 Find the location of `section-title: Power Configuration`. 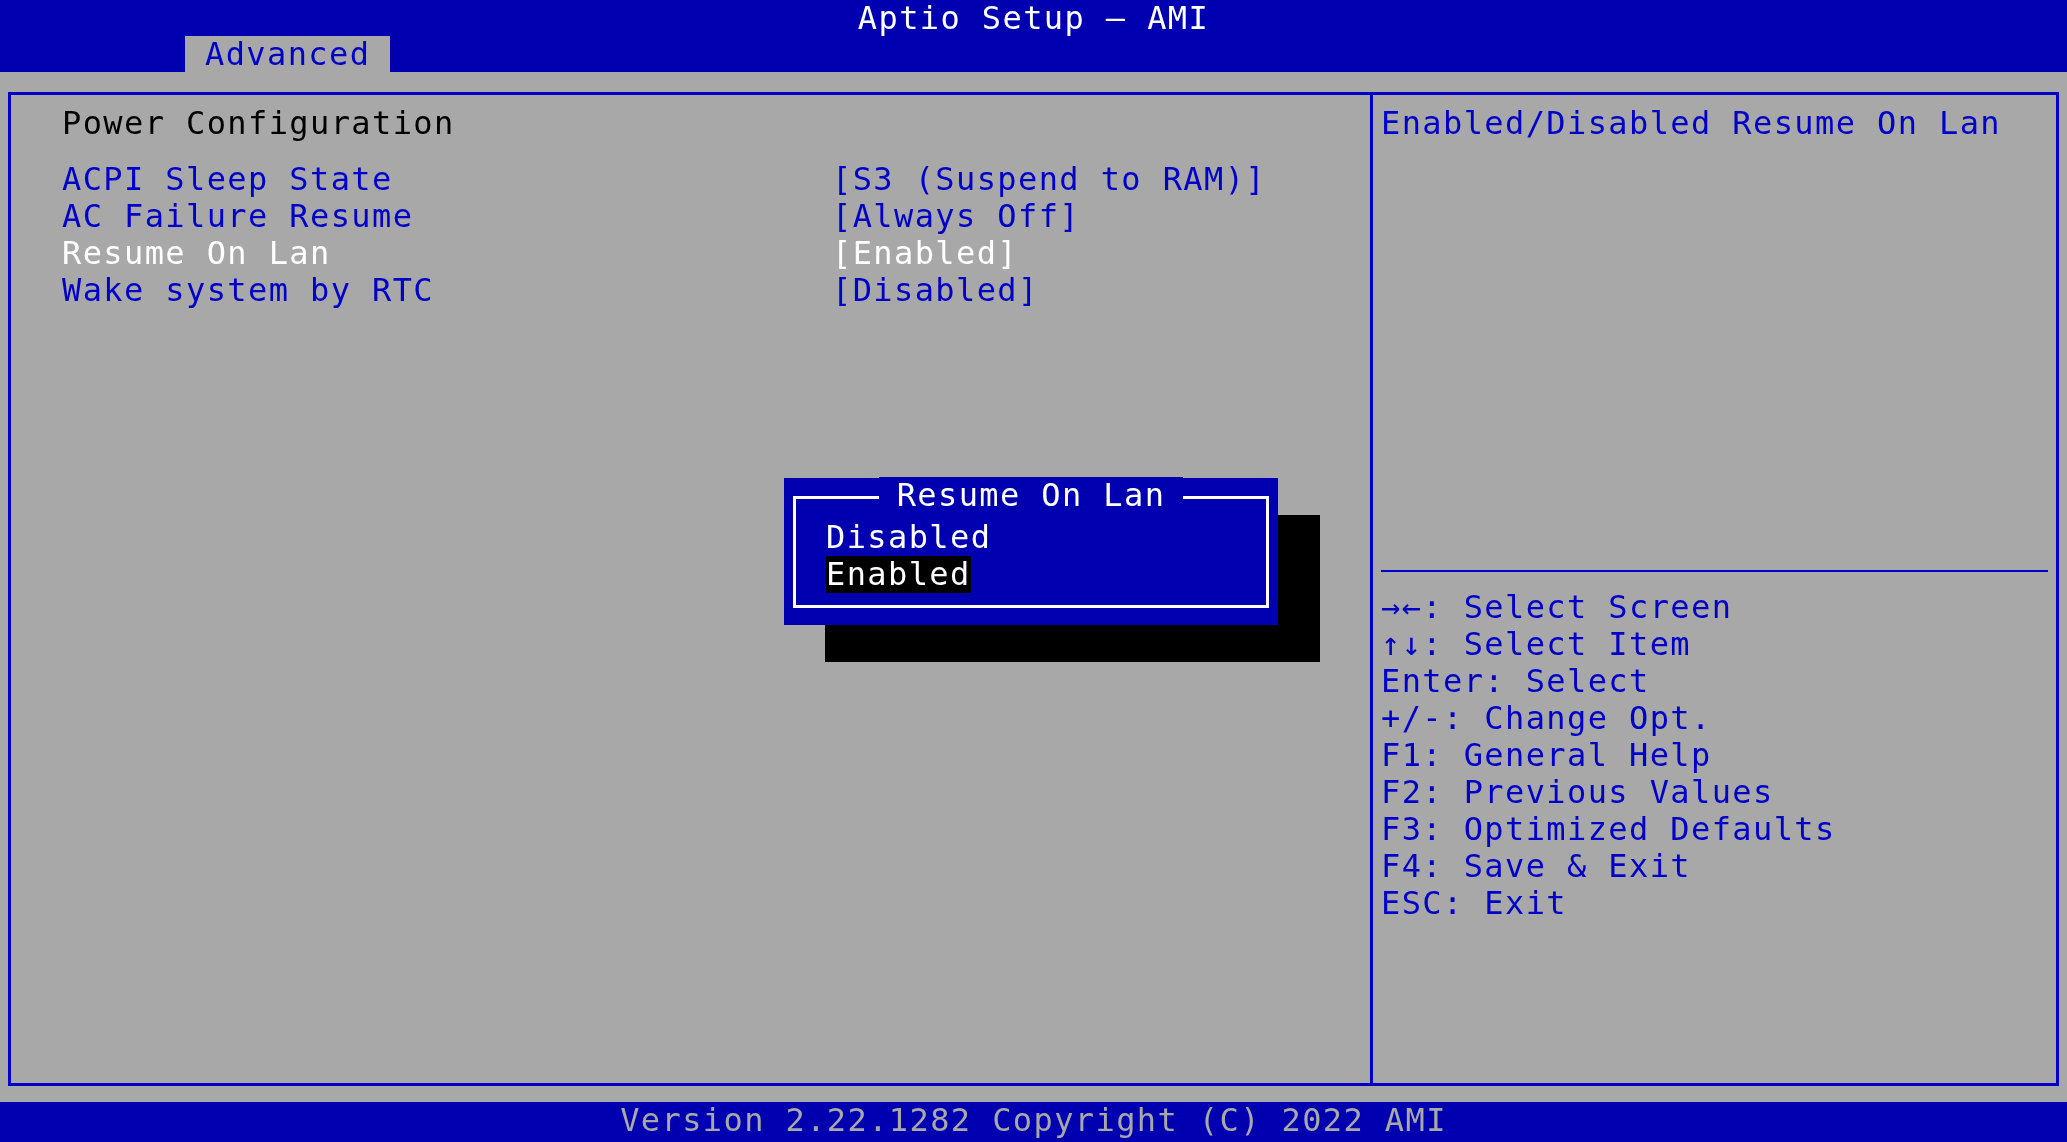

section-title: Power Configuration is located at coordinates (258, 123).